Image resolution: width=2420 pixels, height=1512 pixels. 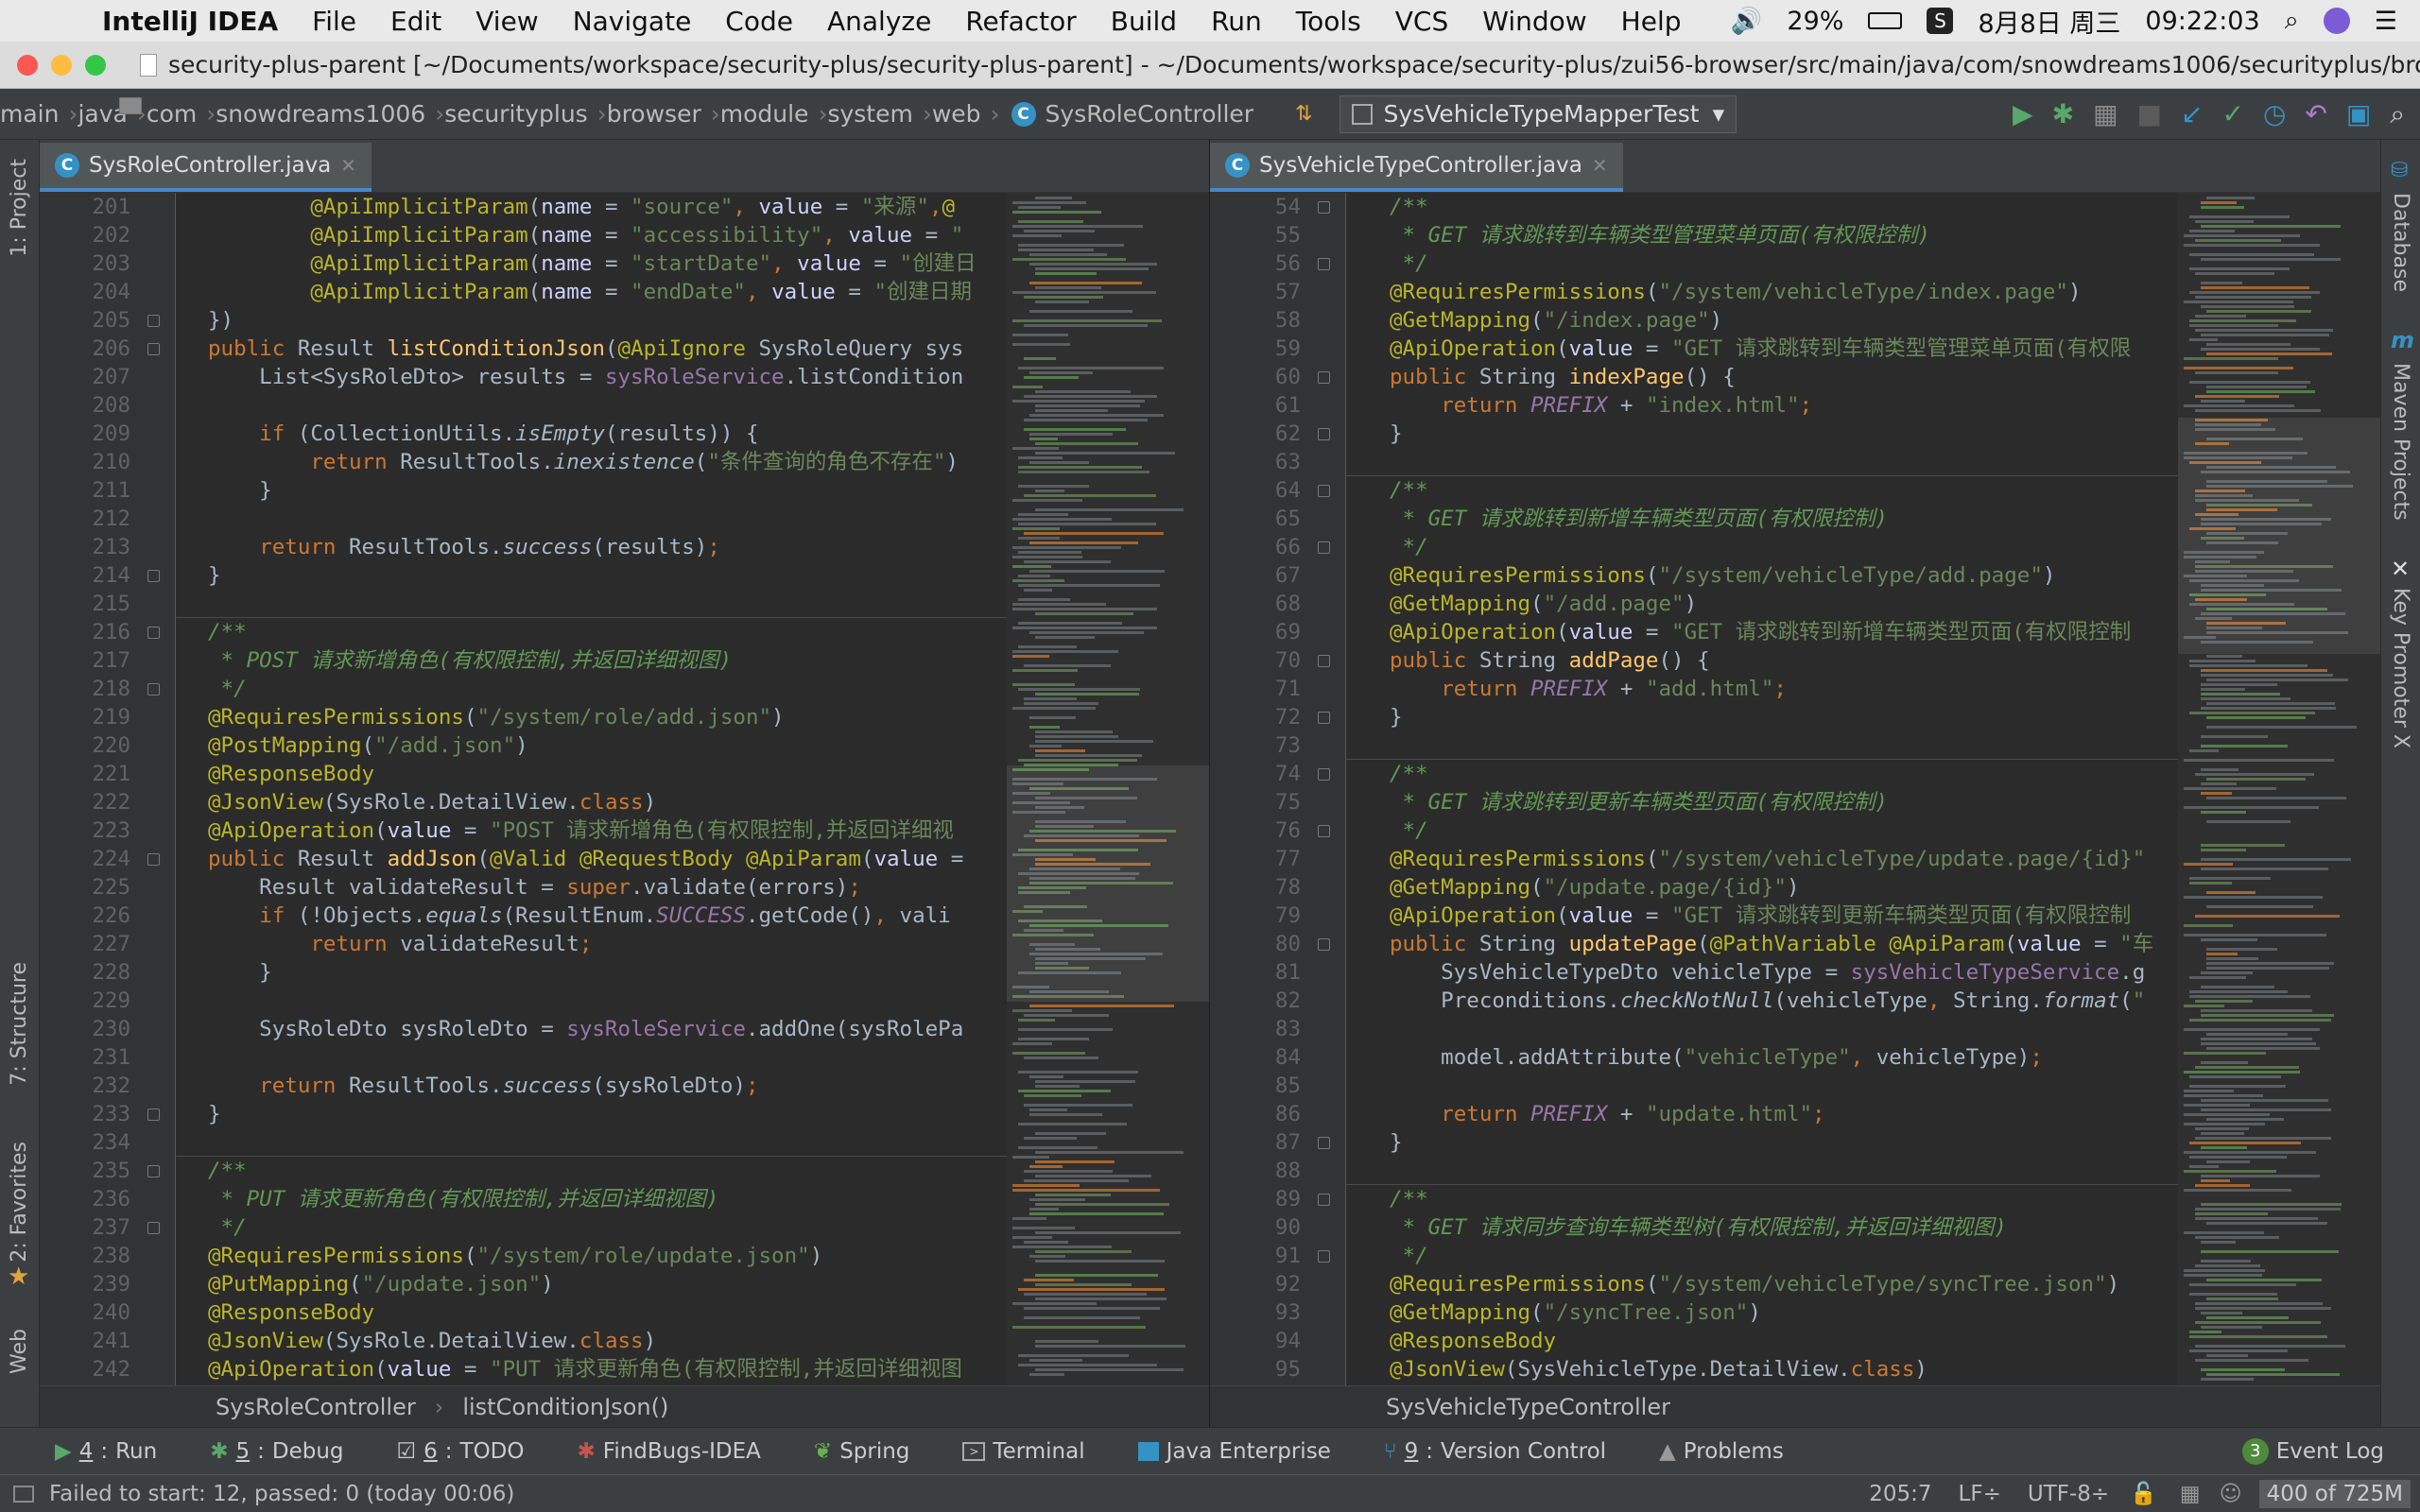 What do you see at coordinates (2231, 1494) in the screenshot?
I see `hector-icon: ☺` at bounding box center [2231, 1494].